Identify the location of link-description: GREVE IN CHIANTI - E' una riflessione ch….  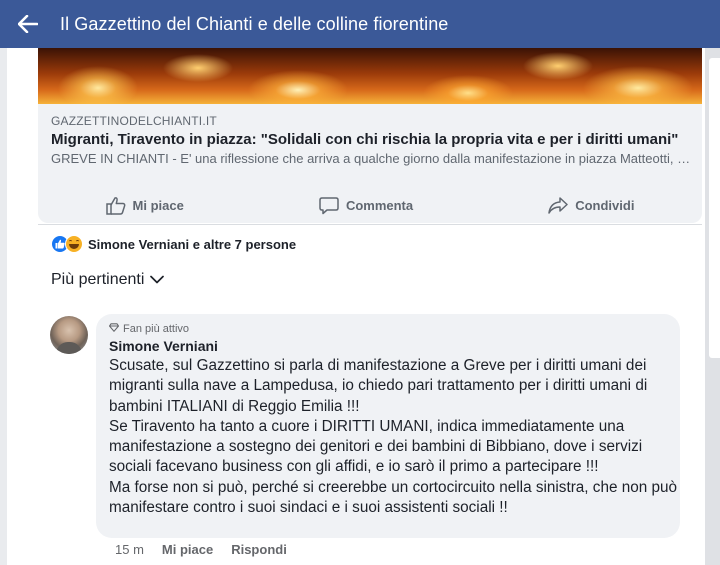
(371, 158).